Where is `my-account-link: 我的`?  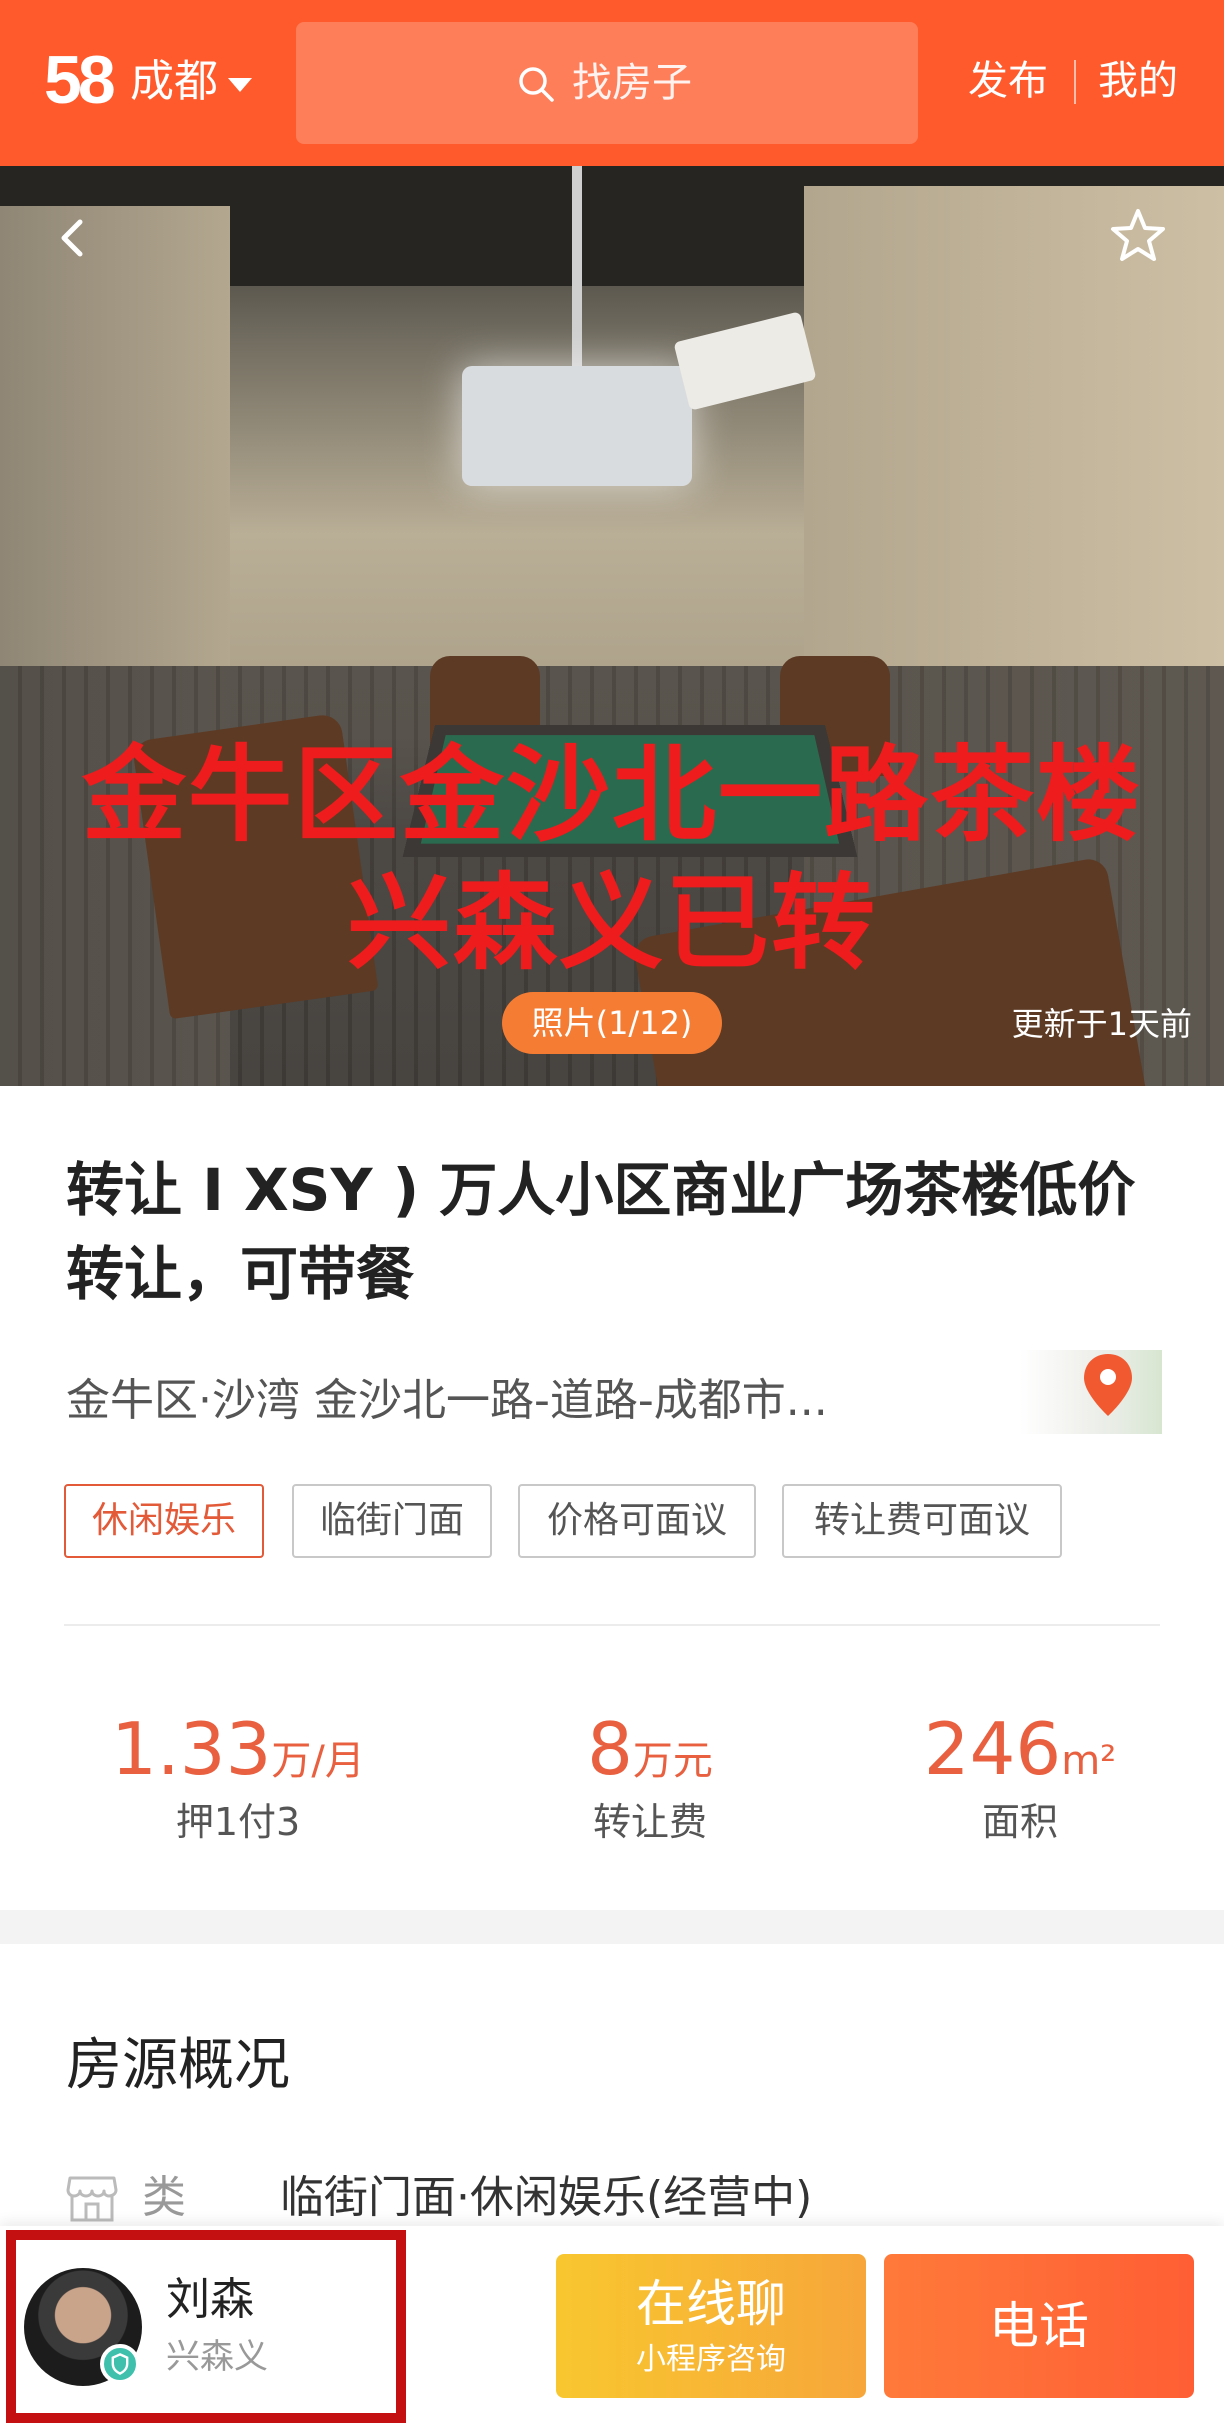 my-account-link: 我的 is located at coordinates (1138, 81).